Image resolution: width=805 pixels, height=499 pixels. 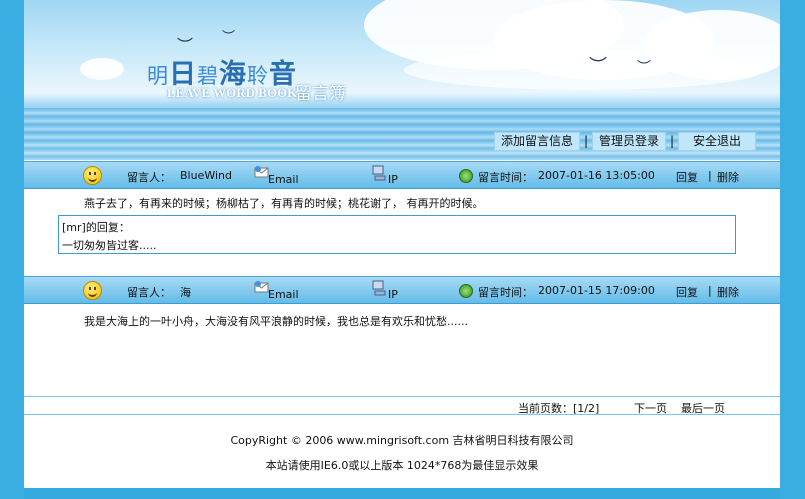 What do you see at coordinates (284, 203) in the screenshot?
I see `message-content: 燕子去了，有再来的时候；杨柳枯了，有再青的时候；桃花谢了， 有再开的时候。` at bounding box center [284, 203].